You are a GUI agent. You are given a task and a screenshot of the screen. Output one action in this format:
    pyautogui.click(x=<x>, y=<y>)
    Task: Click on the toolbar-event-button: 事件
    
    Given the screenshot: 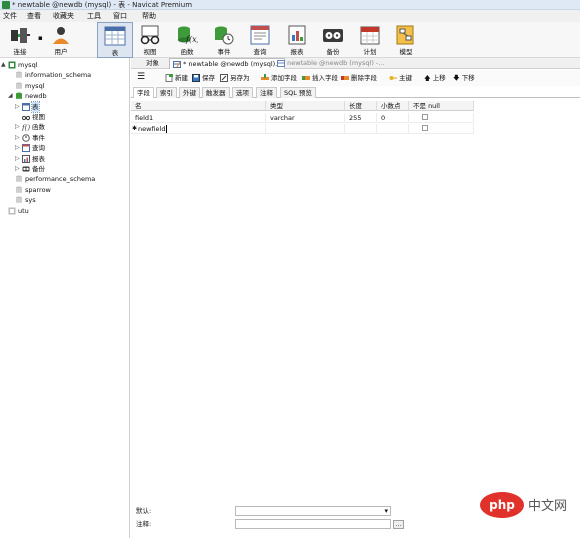 What is the action you would take?
    pyautogui.click(x=224, y=40)
    